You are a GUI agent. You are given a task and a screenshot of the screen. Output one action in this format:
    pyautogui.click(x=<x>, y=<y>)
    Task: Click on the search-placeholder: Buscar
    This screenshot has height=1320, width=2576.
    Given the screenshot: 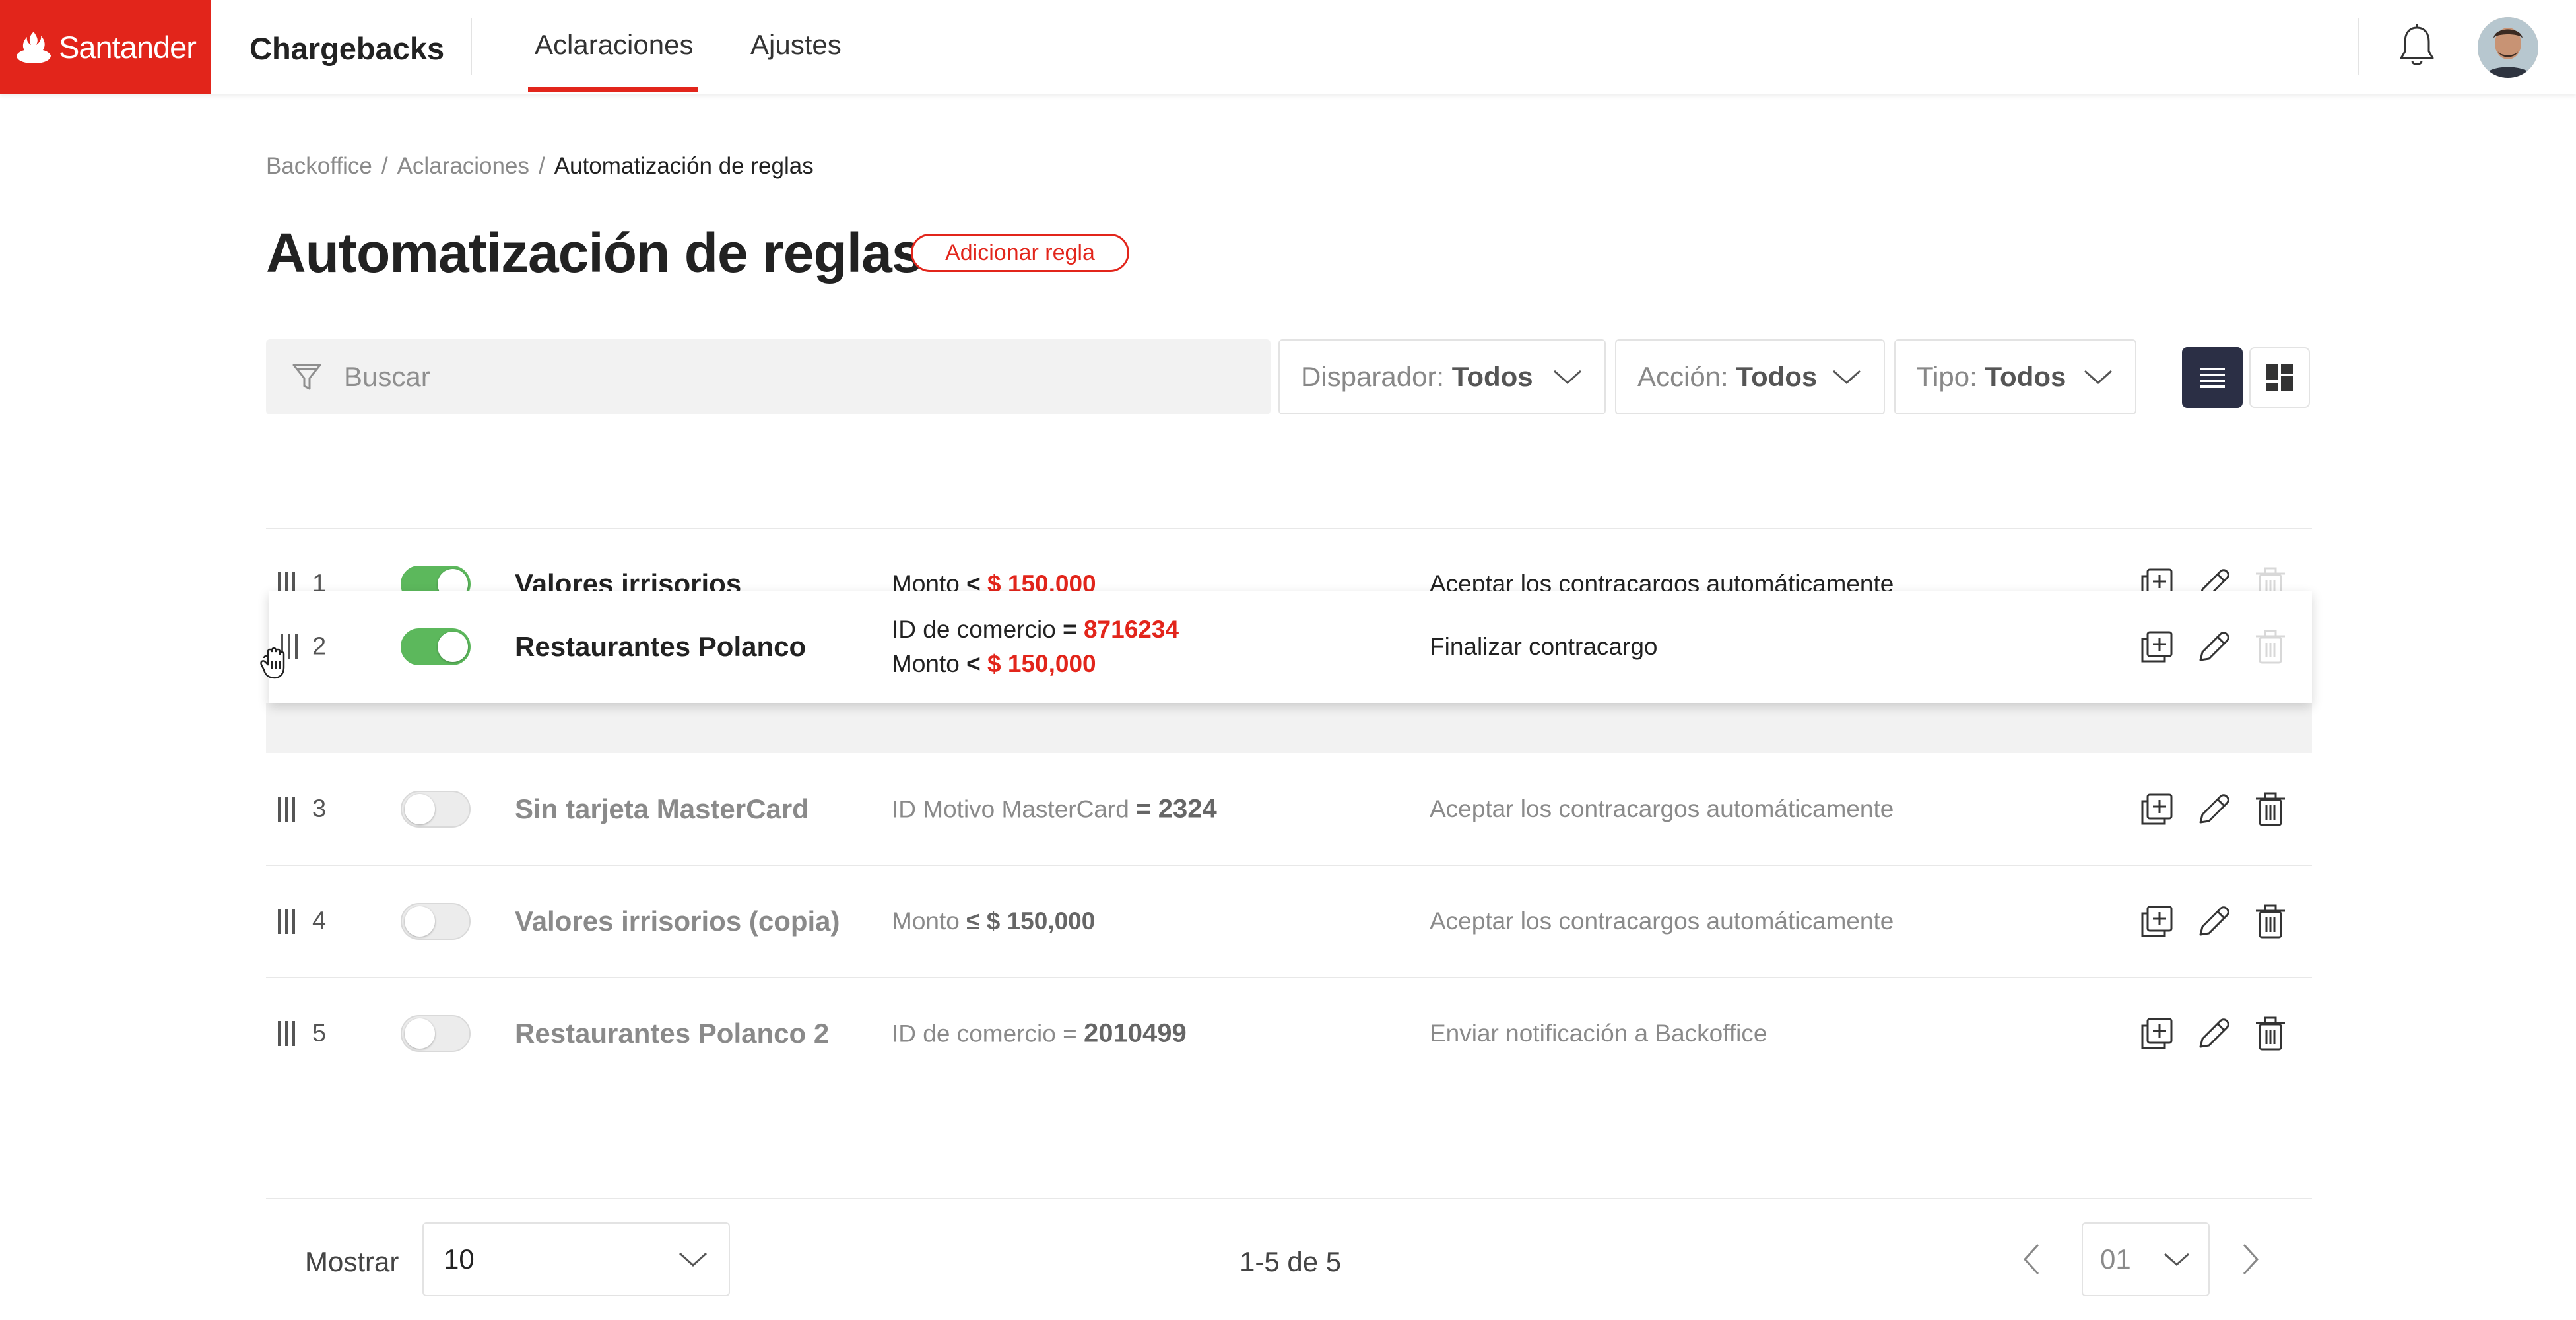 What is the action you would take?
    pyautogui.click(x=387, y=377)
    